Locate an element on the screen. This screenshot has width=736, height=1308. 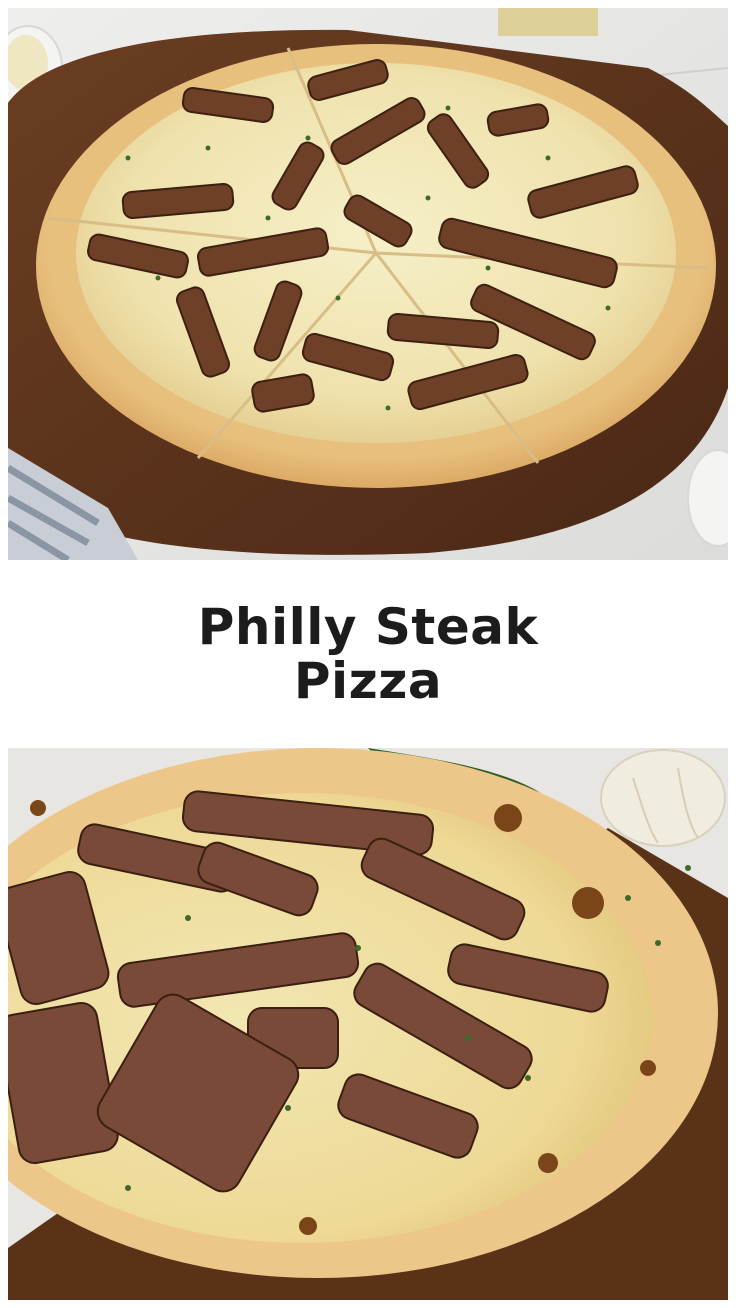
title-band: Philly Steak Pizza is located at coordinates (368, 654).